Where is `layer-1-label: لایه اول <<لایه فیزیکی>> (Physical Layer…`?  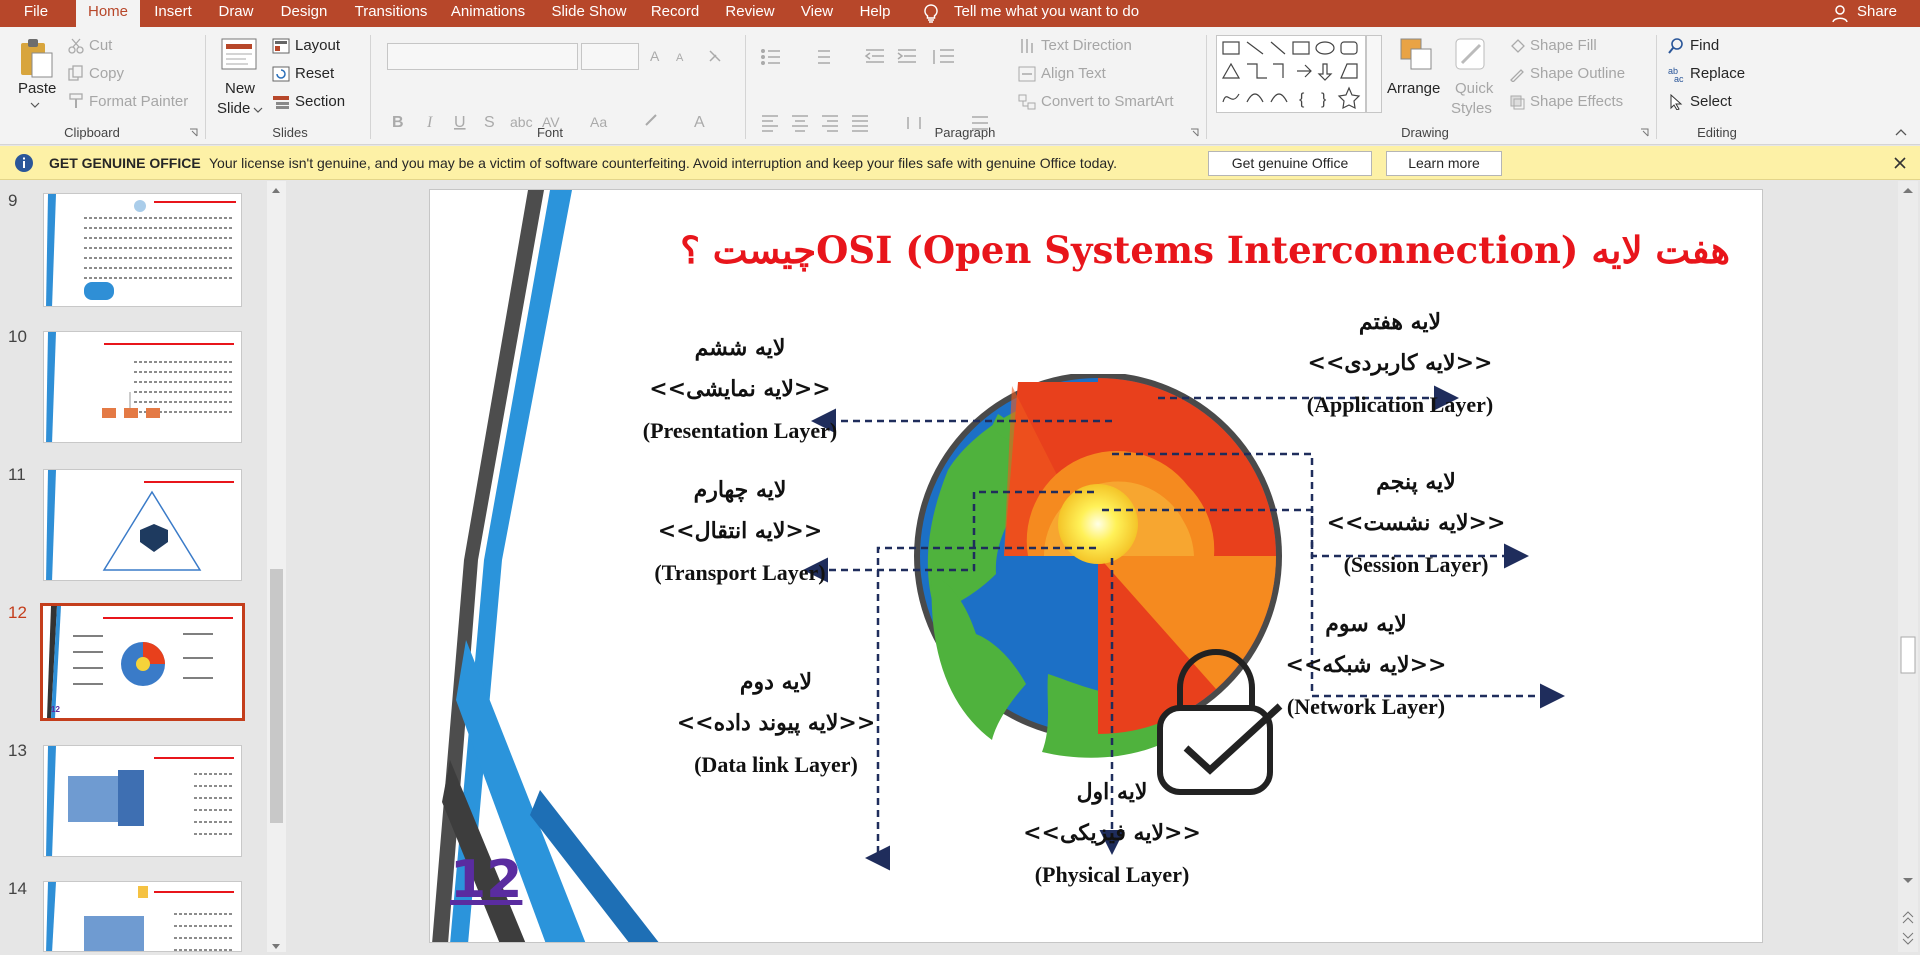 layer-1-label: لایه اول <<لایه فیزیکی>> (Physical Layer… is located at coordinates (1112, 833).